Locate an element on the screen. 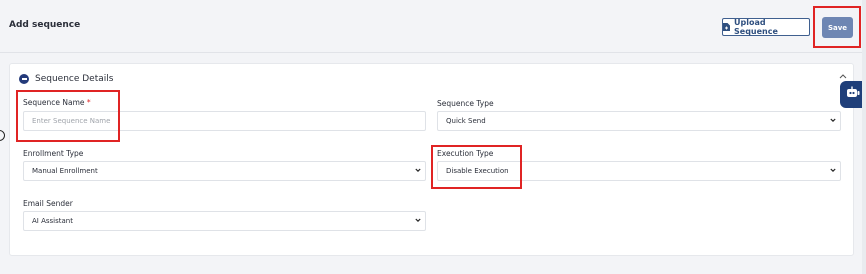 This screenshot has width=866, height=274. sequence-type-select: Quick Send is located at coordinates (639, 121).